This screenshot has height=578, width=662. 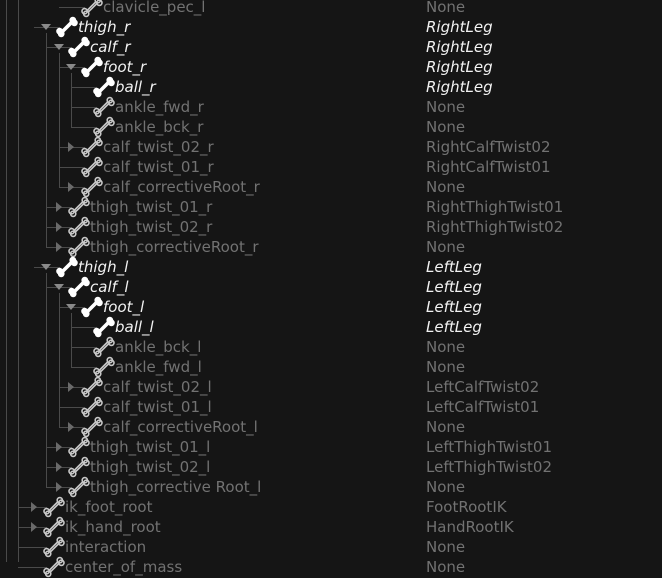 I want to click on bone-row: thigh_twist_01_l LeftThighTwist01, so click(x=331, y=447).